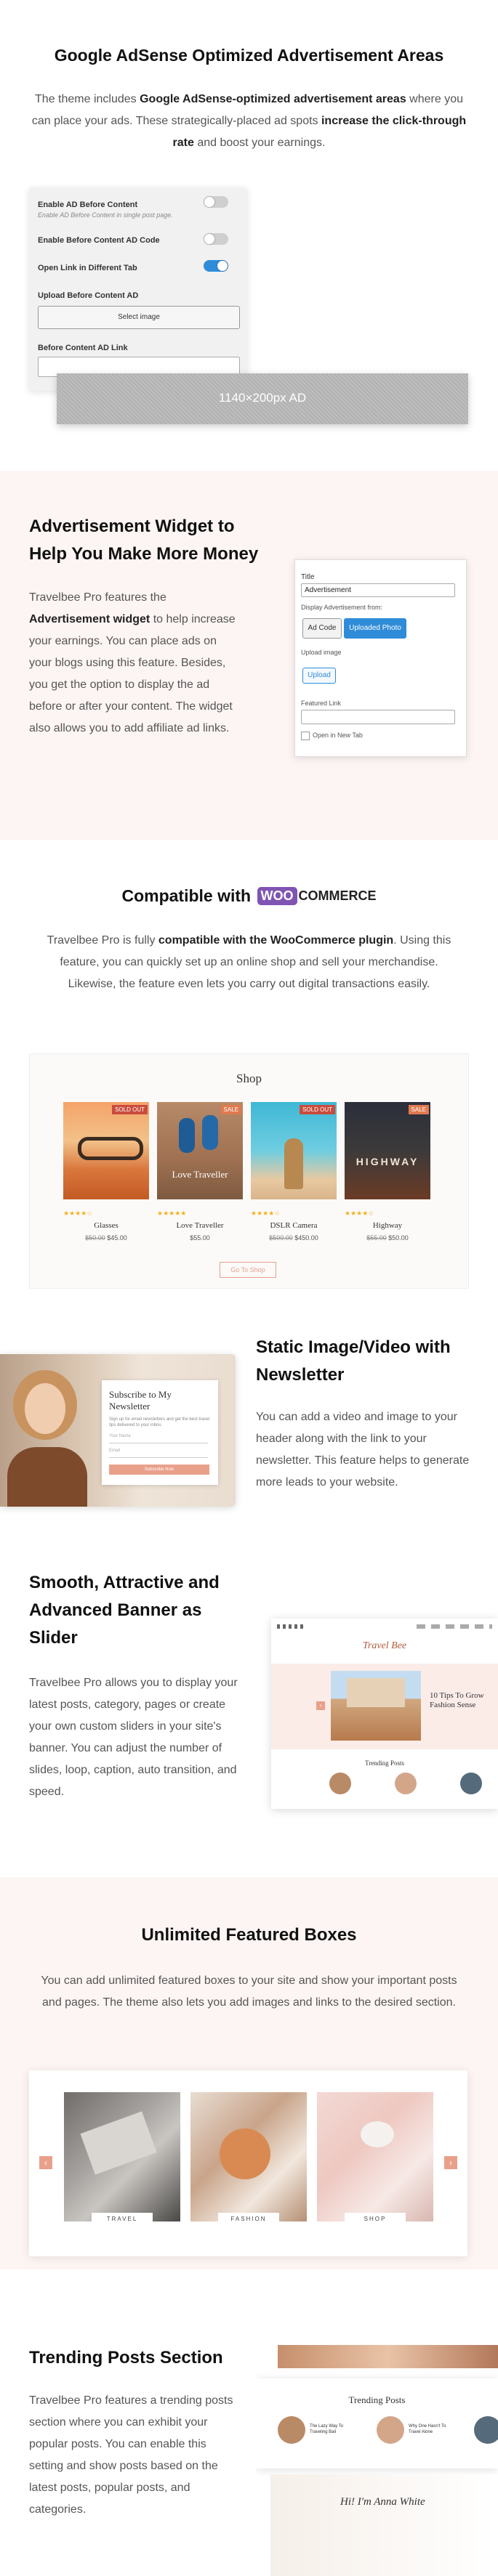 Image resolution: width=498 pixels, height=2576 pixels. I want to click on newsletter-subscribe-button: Subscribe Now, so click(159, 1470).